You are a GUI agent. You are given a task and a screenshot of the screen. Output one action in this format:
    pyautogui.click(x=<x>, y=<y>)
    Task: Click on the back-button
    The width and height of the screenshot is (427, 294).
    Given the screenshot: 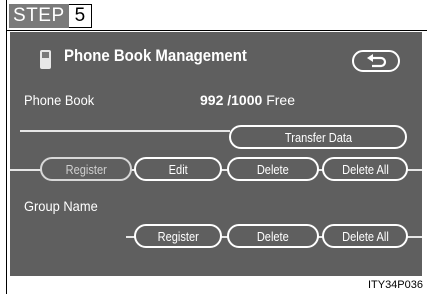 What is the action you would take?
    pyautogui.click(x=376, y=61)
    